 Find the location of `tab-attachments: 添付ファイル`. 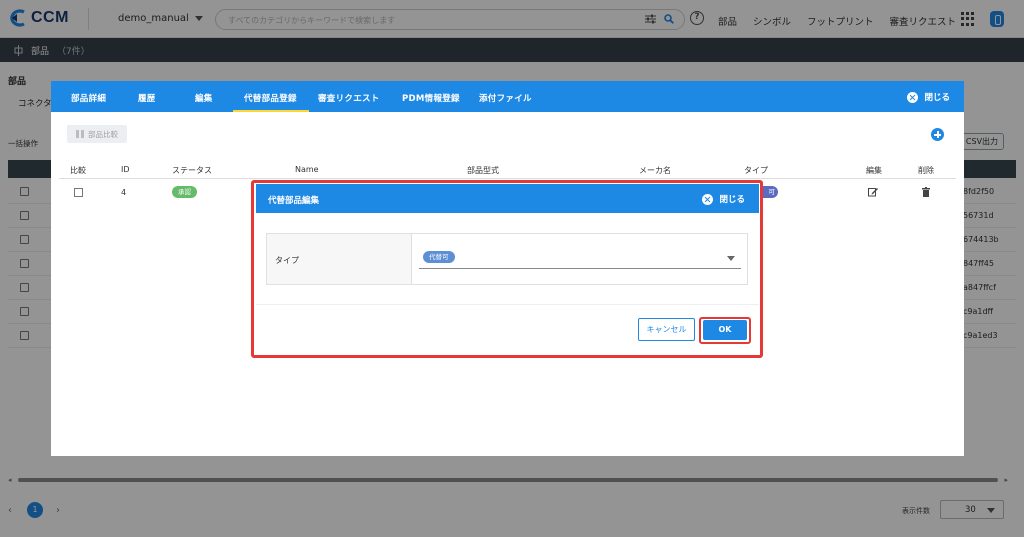

tab-attachments: 添付ファイル is located at coordinates (505, 98).